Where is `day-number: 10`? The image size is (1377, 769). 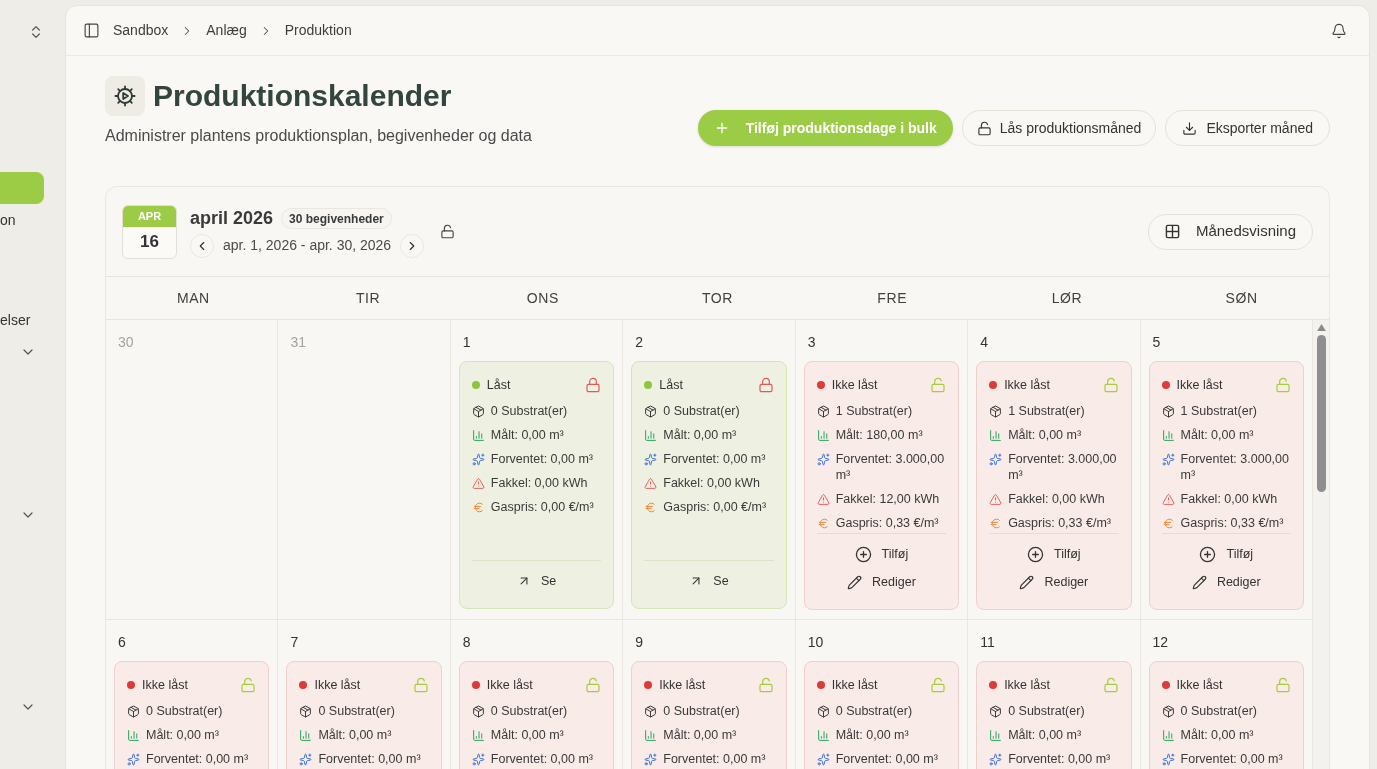 day-number: 10 is located at coordinates (815, 642).